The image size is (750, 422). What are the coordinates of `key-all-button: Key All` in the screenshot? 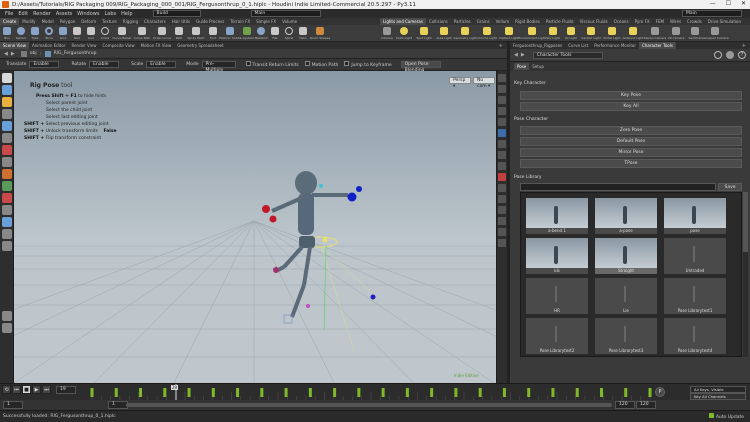 It's located at (631, 106).